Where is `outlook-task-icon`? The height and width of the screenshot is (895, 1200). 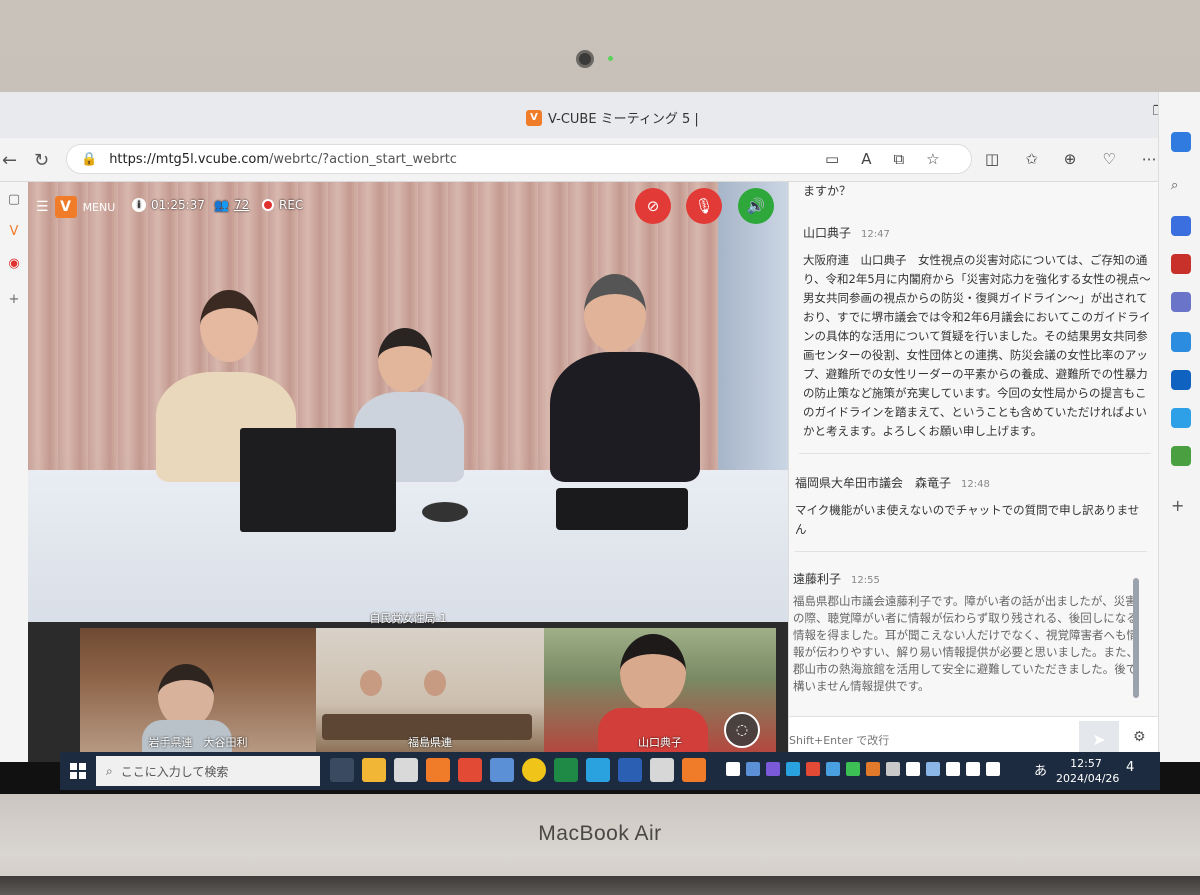
outlook-task-icon is located at coordinates (694, 770).